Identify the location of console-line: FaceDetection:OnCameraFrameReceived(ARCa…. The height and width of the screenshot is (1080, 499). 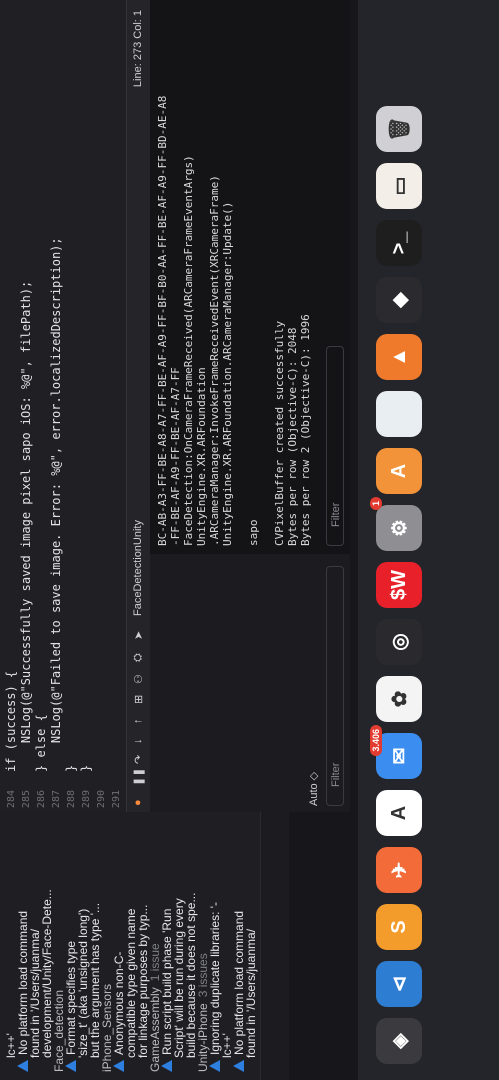
(188, 350).